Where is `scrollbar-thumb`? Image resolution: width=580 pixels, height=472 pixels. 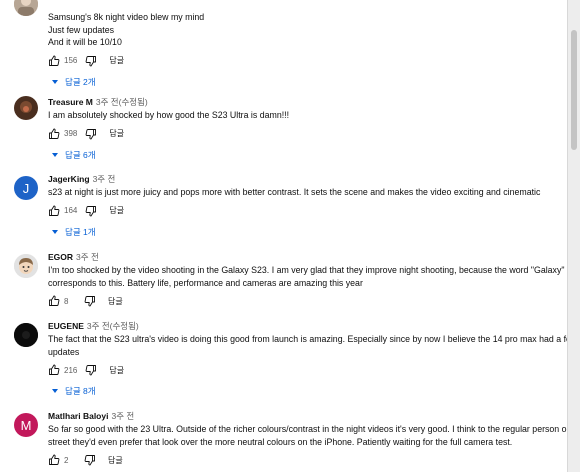
scrollbar-thumb is located at coordinates (574, 90).